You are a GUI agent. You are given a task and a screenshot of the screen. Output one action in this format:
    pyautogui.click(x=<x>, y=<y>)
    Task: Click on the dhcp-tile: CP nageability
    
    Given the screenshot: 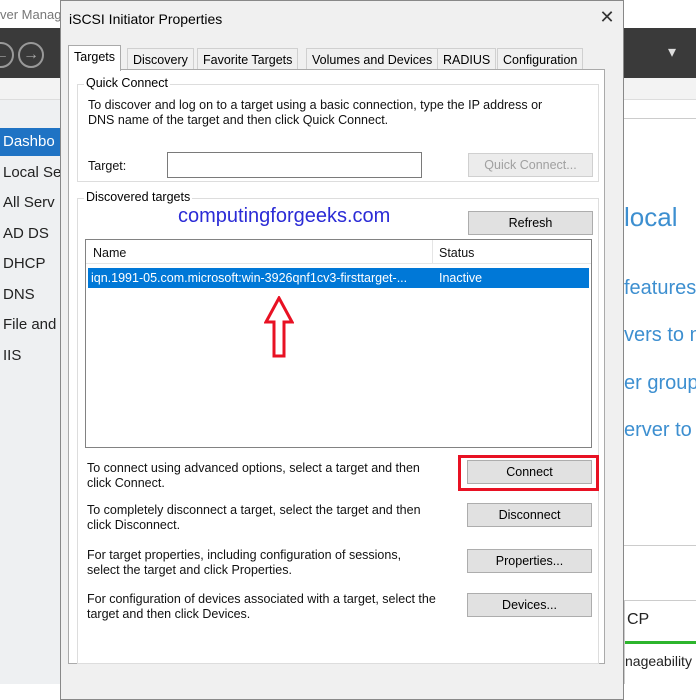 What is the action you would take?
    pyautogui.click(x=660, y=642)
    